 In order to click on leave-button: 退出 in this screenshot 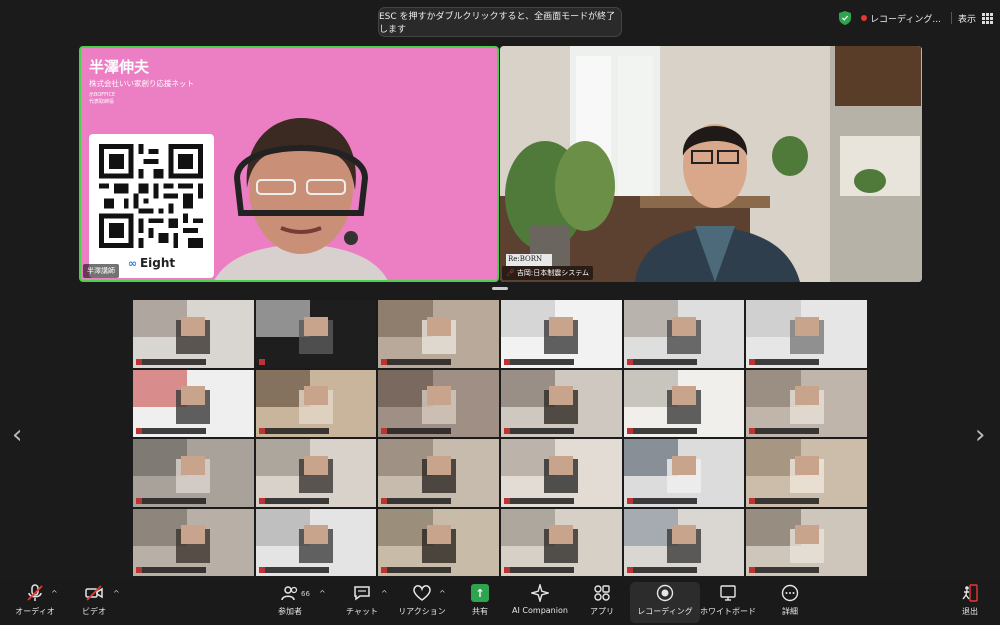, I will do `click(967, 600)`.